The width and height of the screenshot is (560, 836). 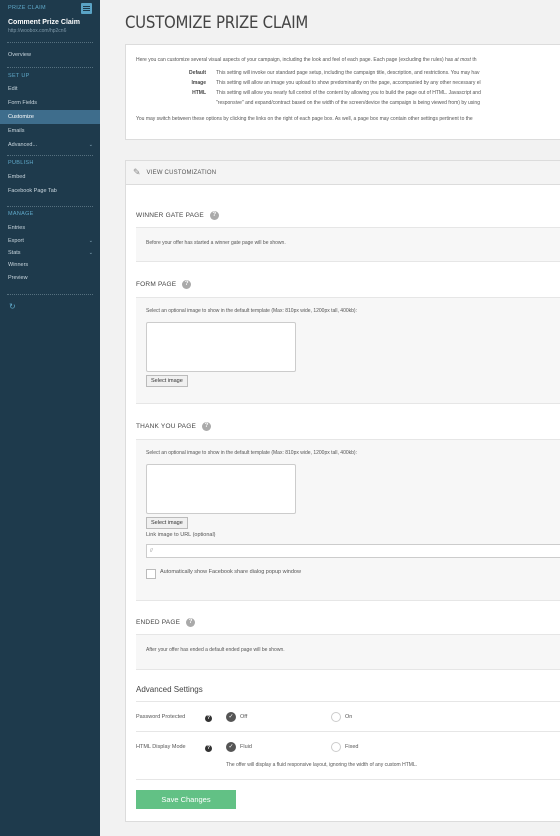 I want to click on password-protected-label: Password Protected, so click(x=161, y=717).